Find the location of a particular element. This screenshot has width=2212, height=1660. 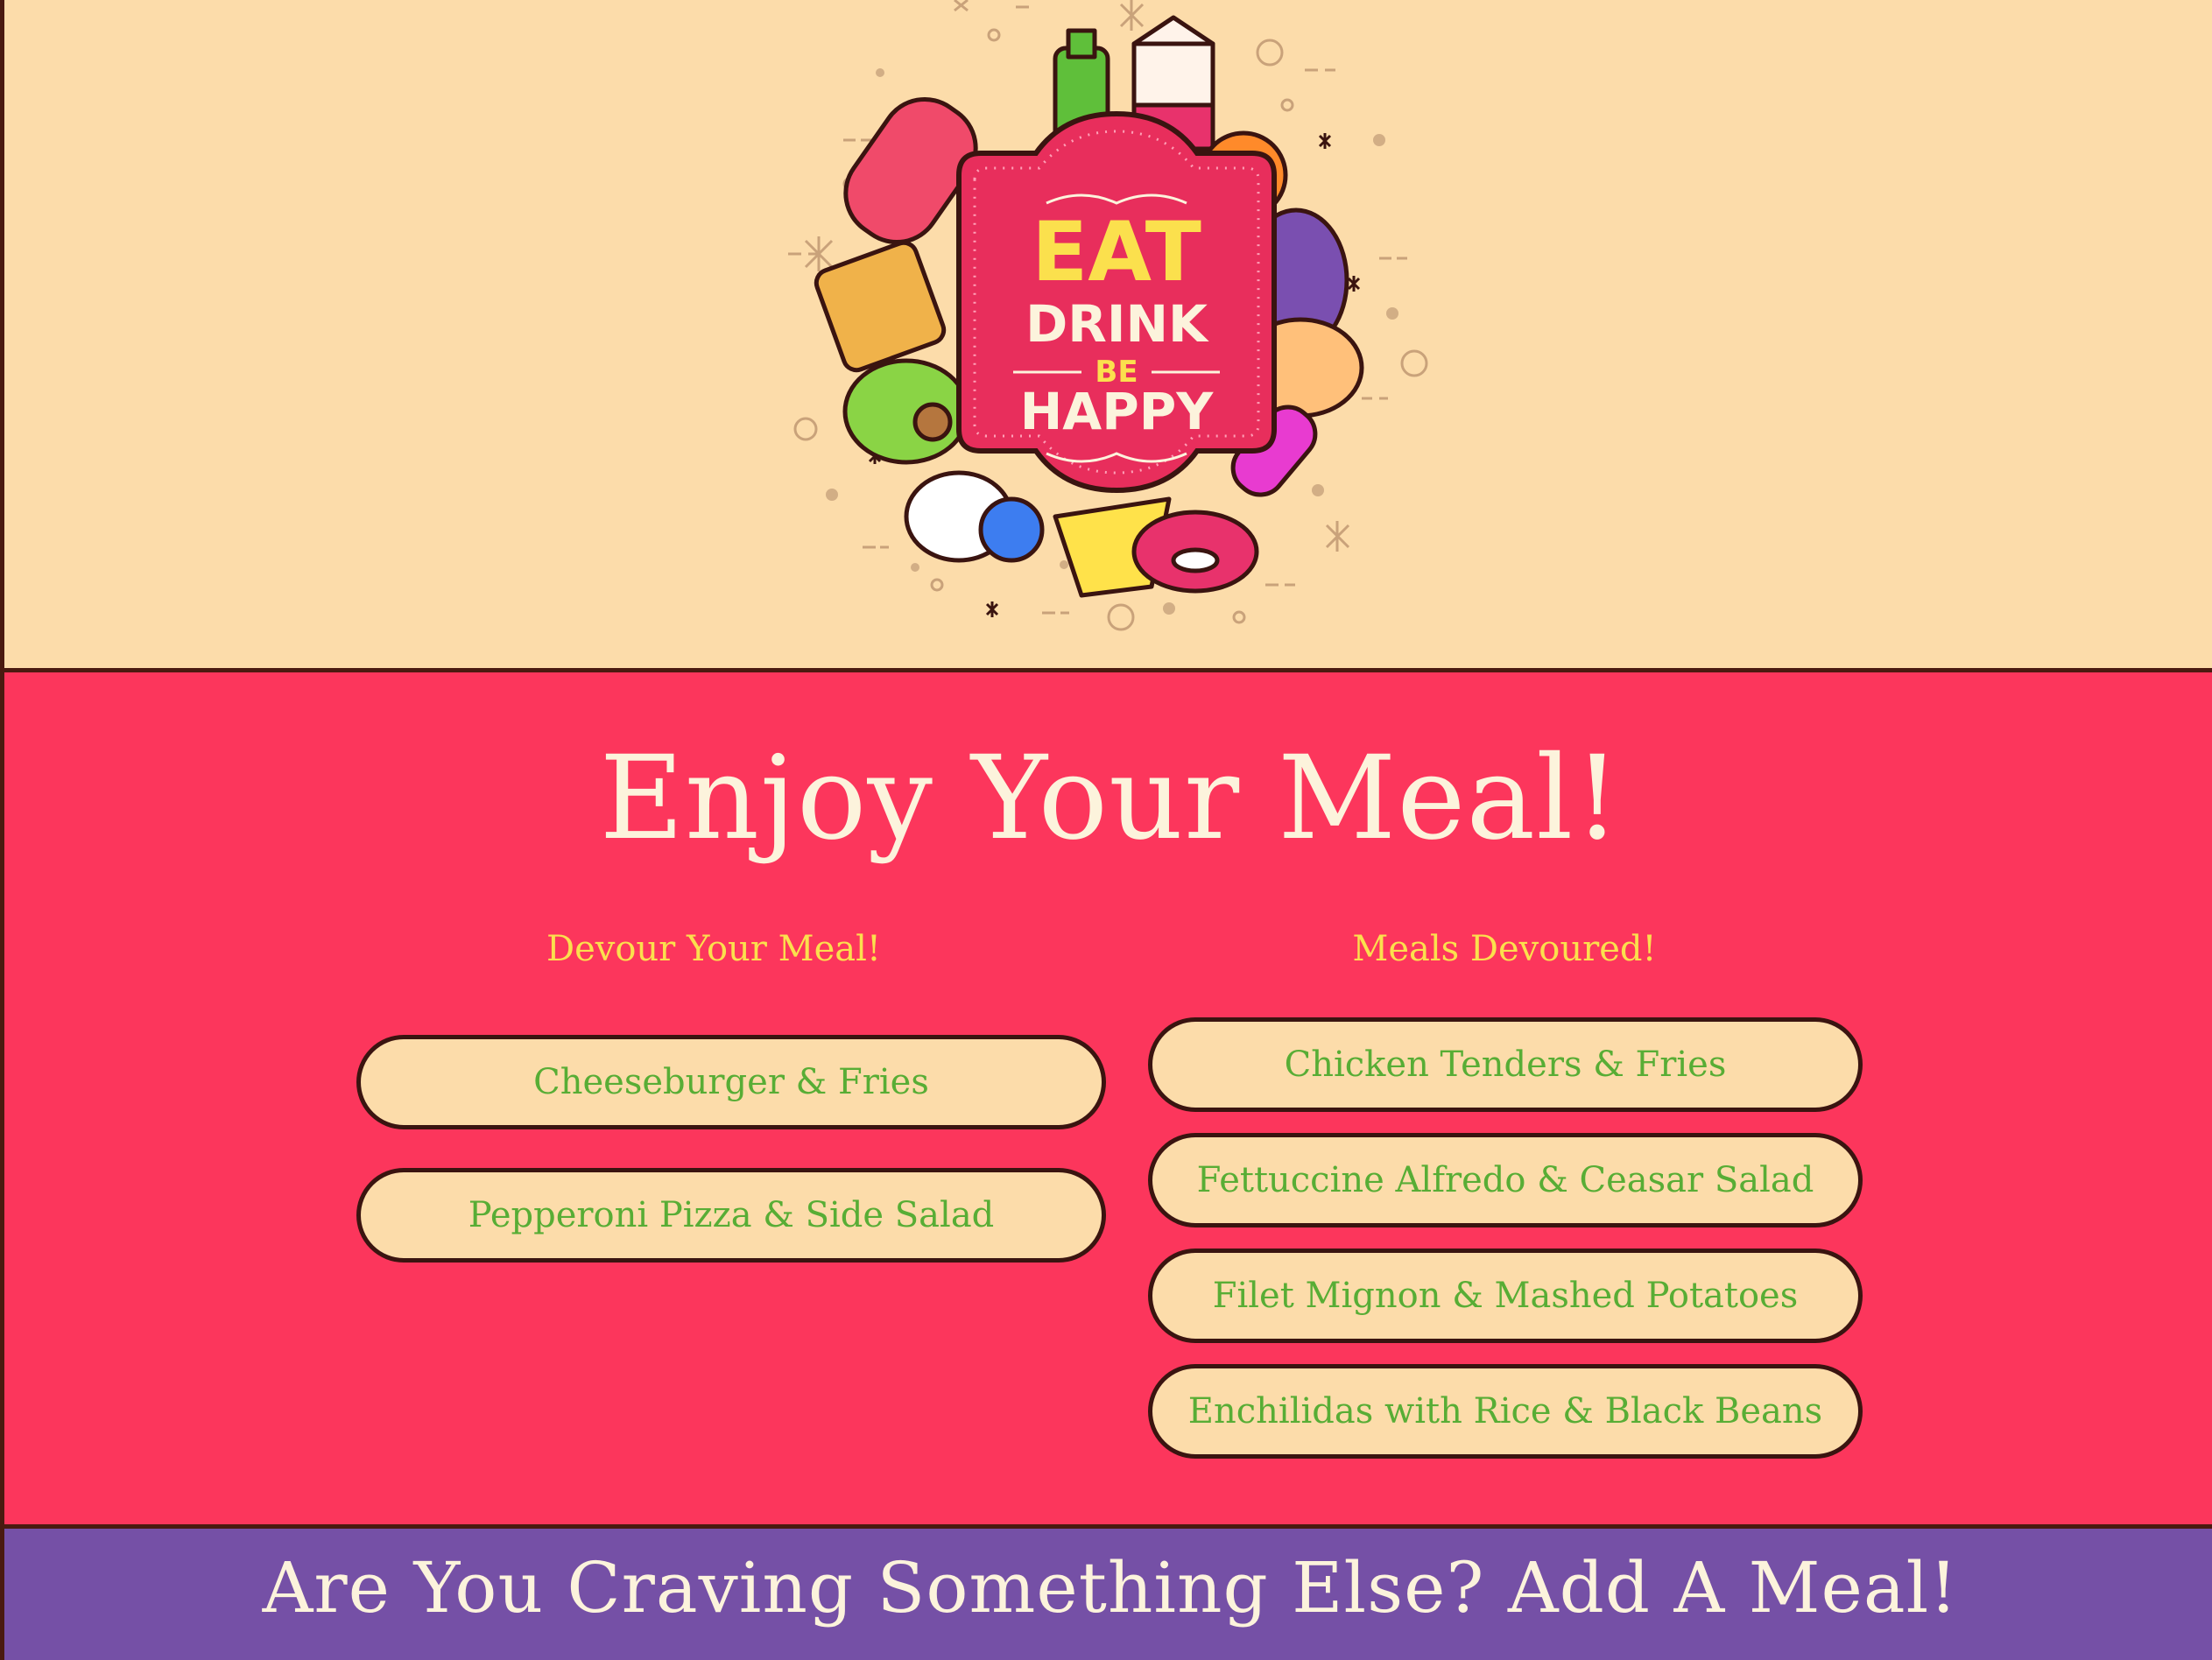

page-title: Enjoy Your Meal! is located at coordinates (1110, 798).